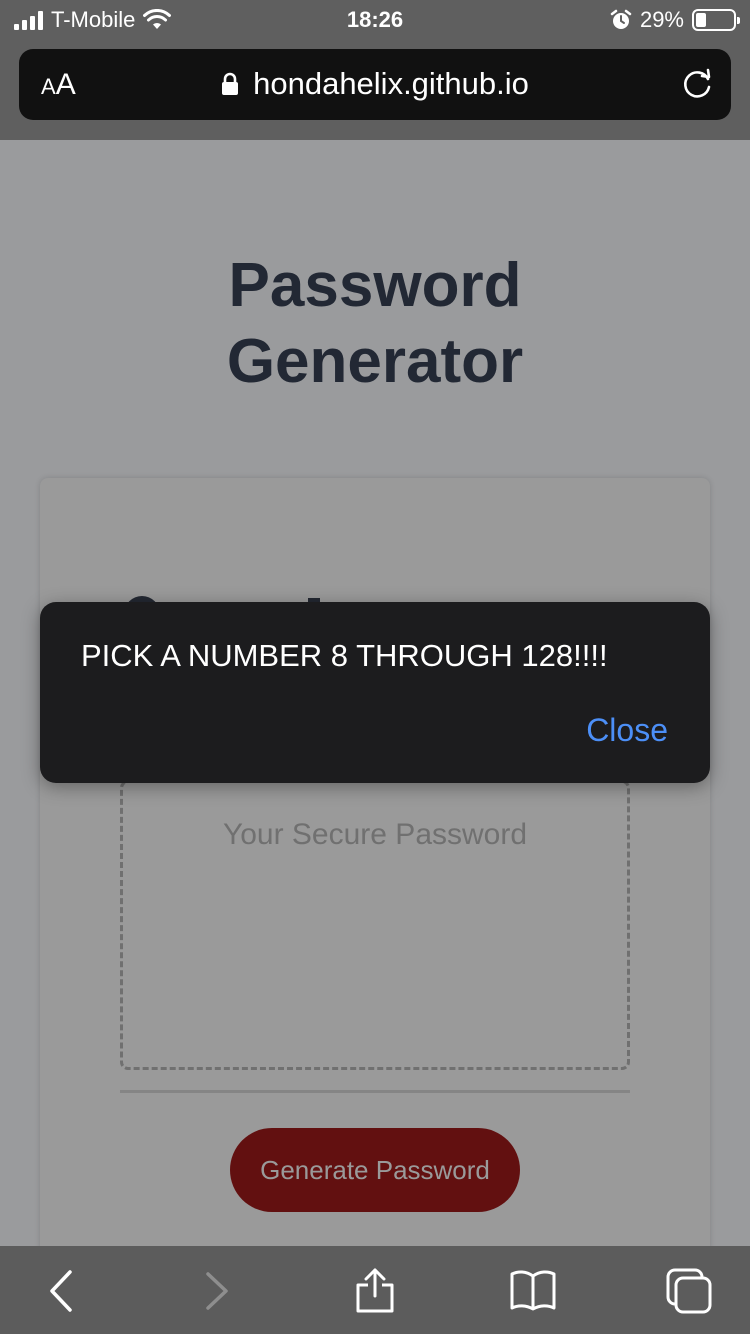  I want to click on lock-icon, so click(230, 83).